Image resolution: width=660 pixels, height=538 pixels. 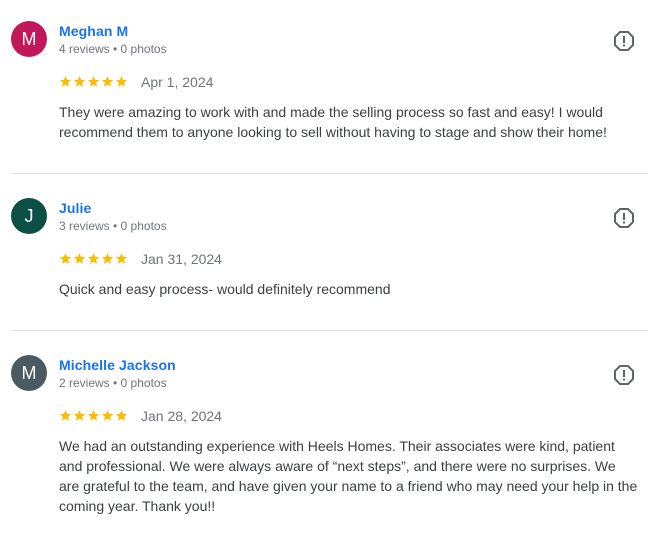 I want to click on reviewer-meta: 4 reviews • 0 photos, so click(x=113, y=49).